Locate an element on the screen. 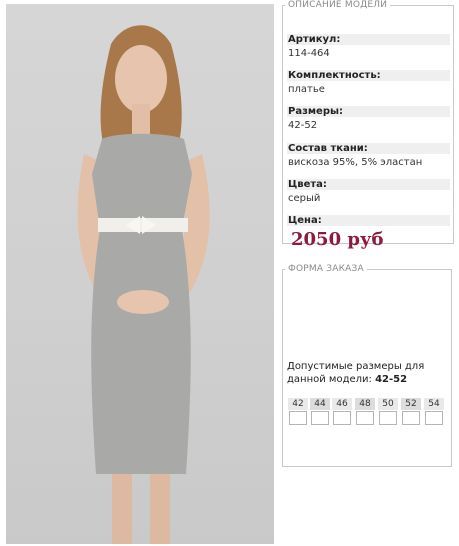 Image resolution: width=459 pixels, height=546 pixels. size-option: 50 is located at coordinates (388, 411).